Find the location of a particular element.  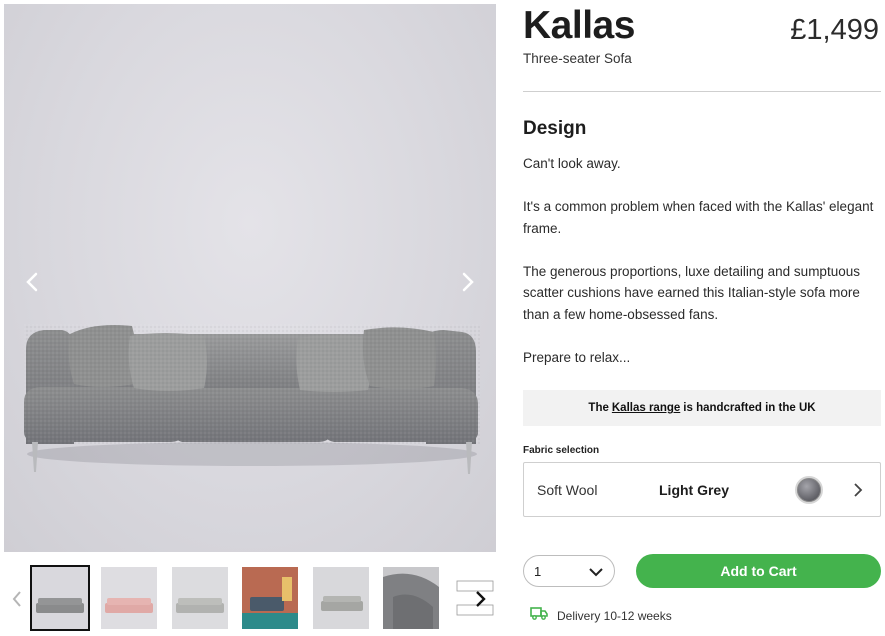

thumbnail-sofa-side-view is located at coordinates (341, 598).